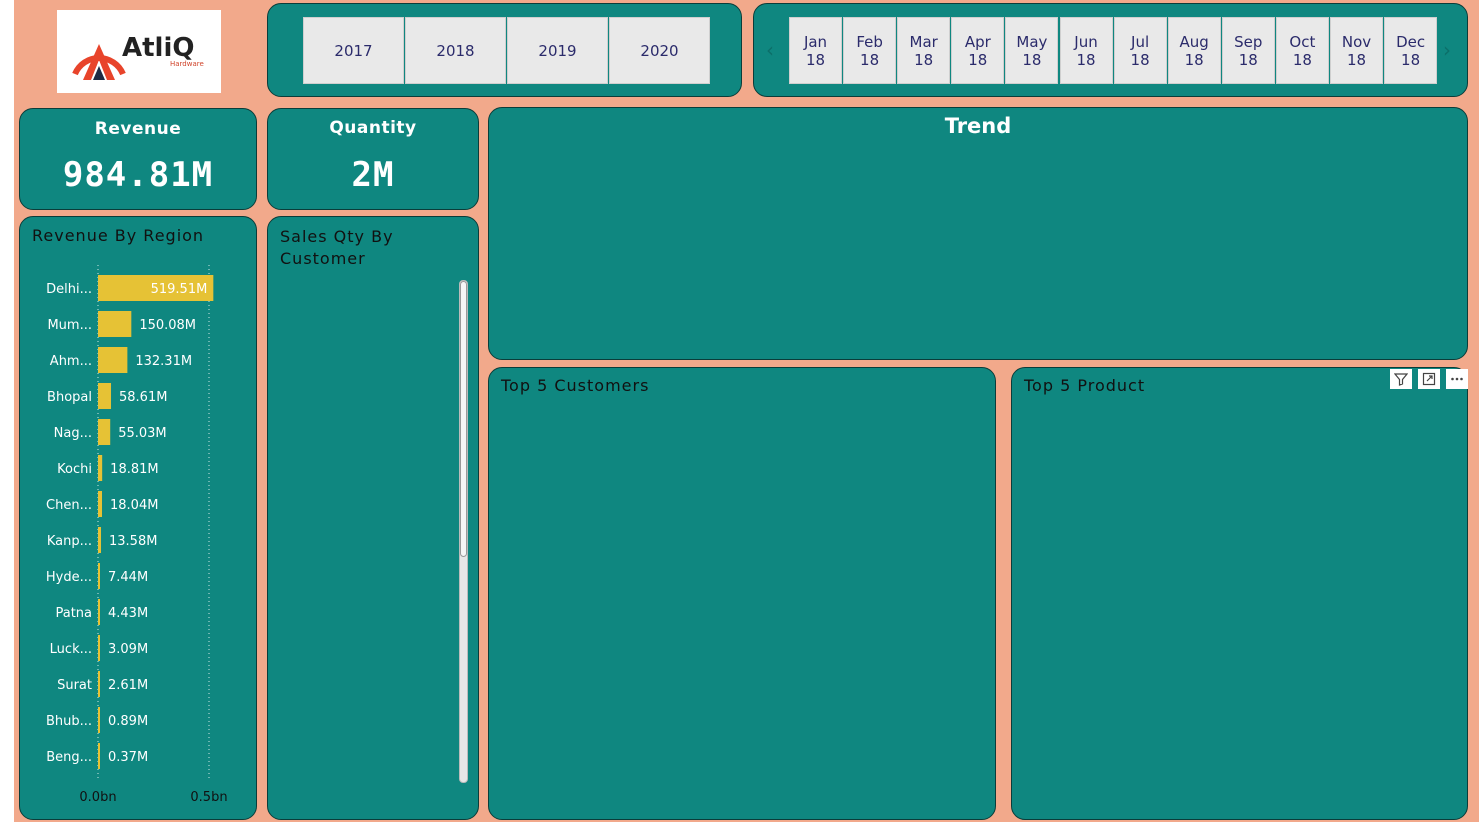 The width and height of the screenshot is (1481, 824). Describe the element at coordinates (163, 361) in the screenshot. I see `region-data-label: 132.31M` at that location.